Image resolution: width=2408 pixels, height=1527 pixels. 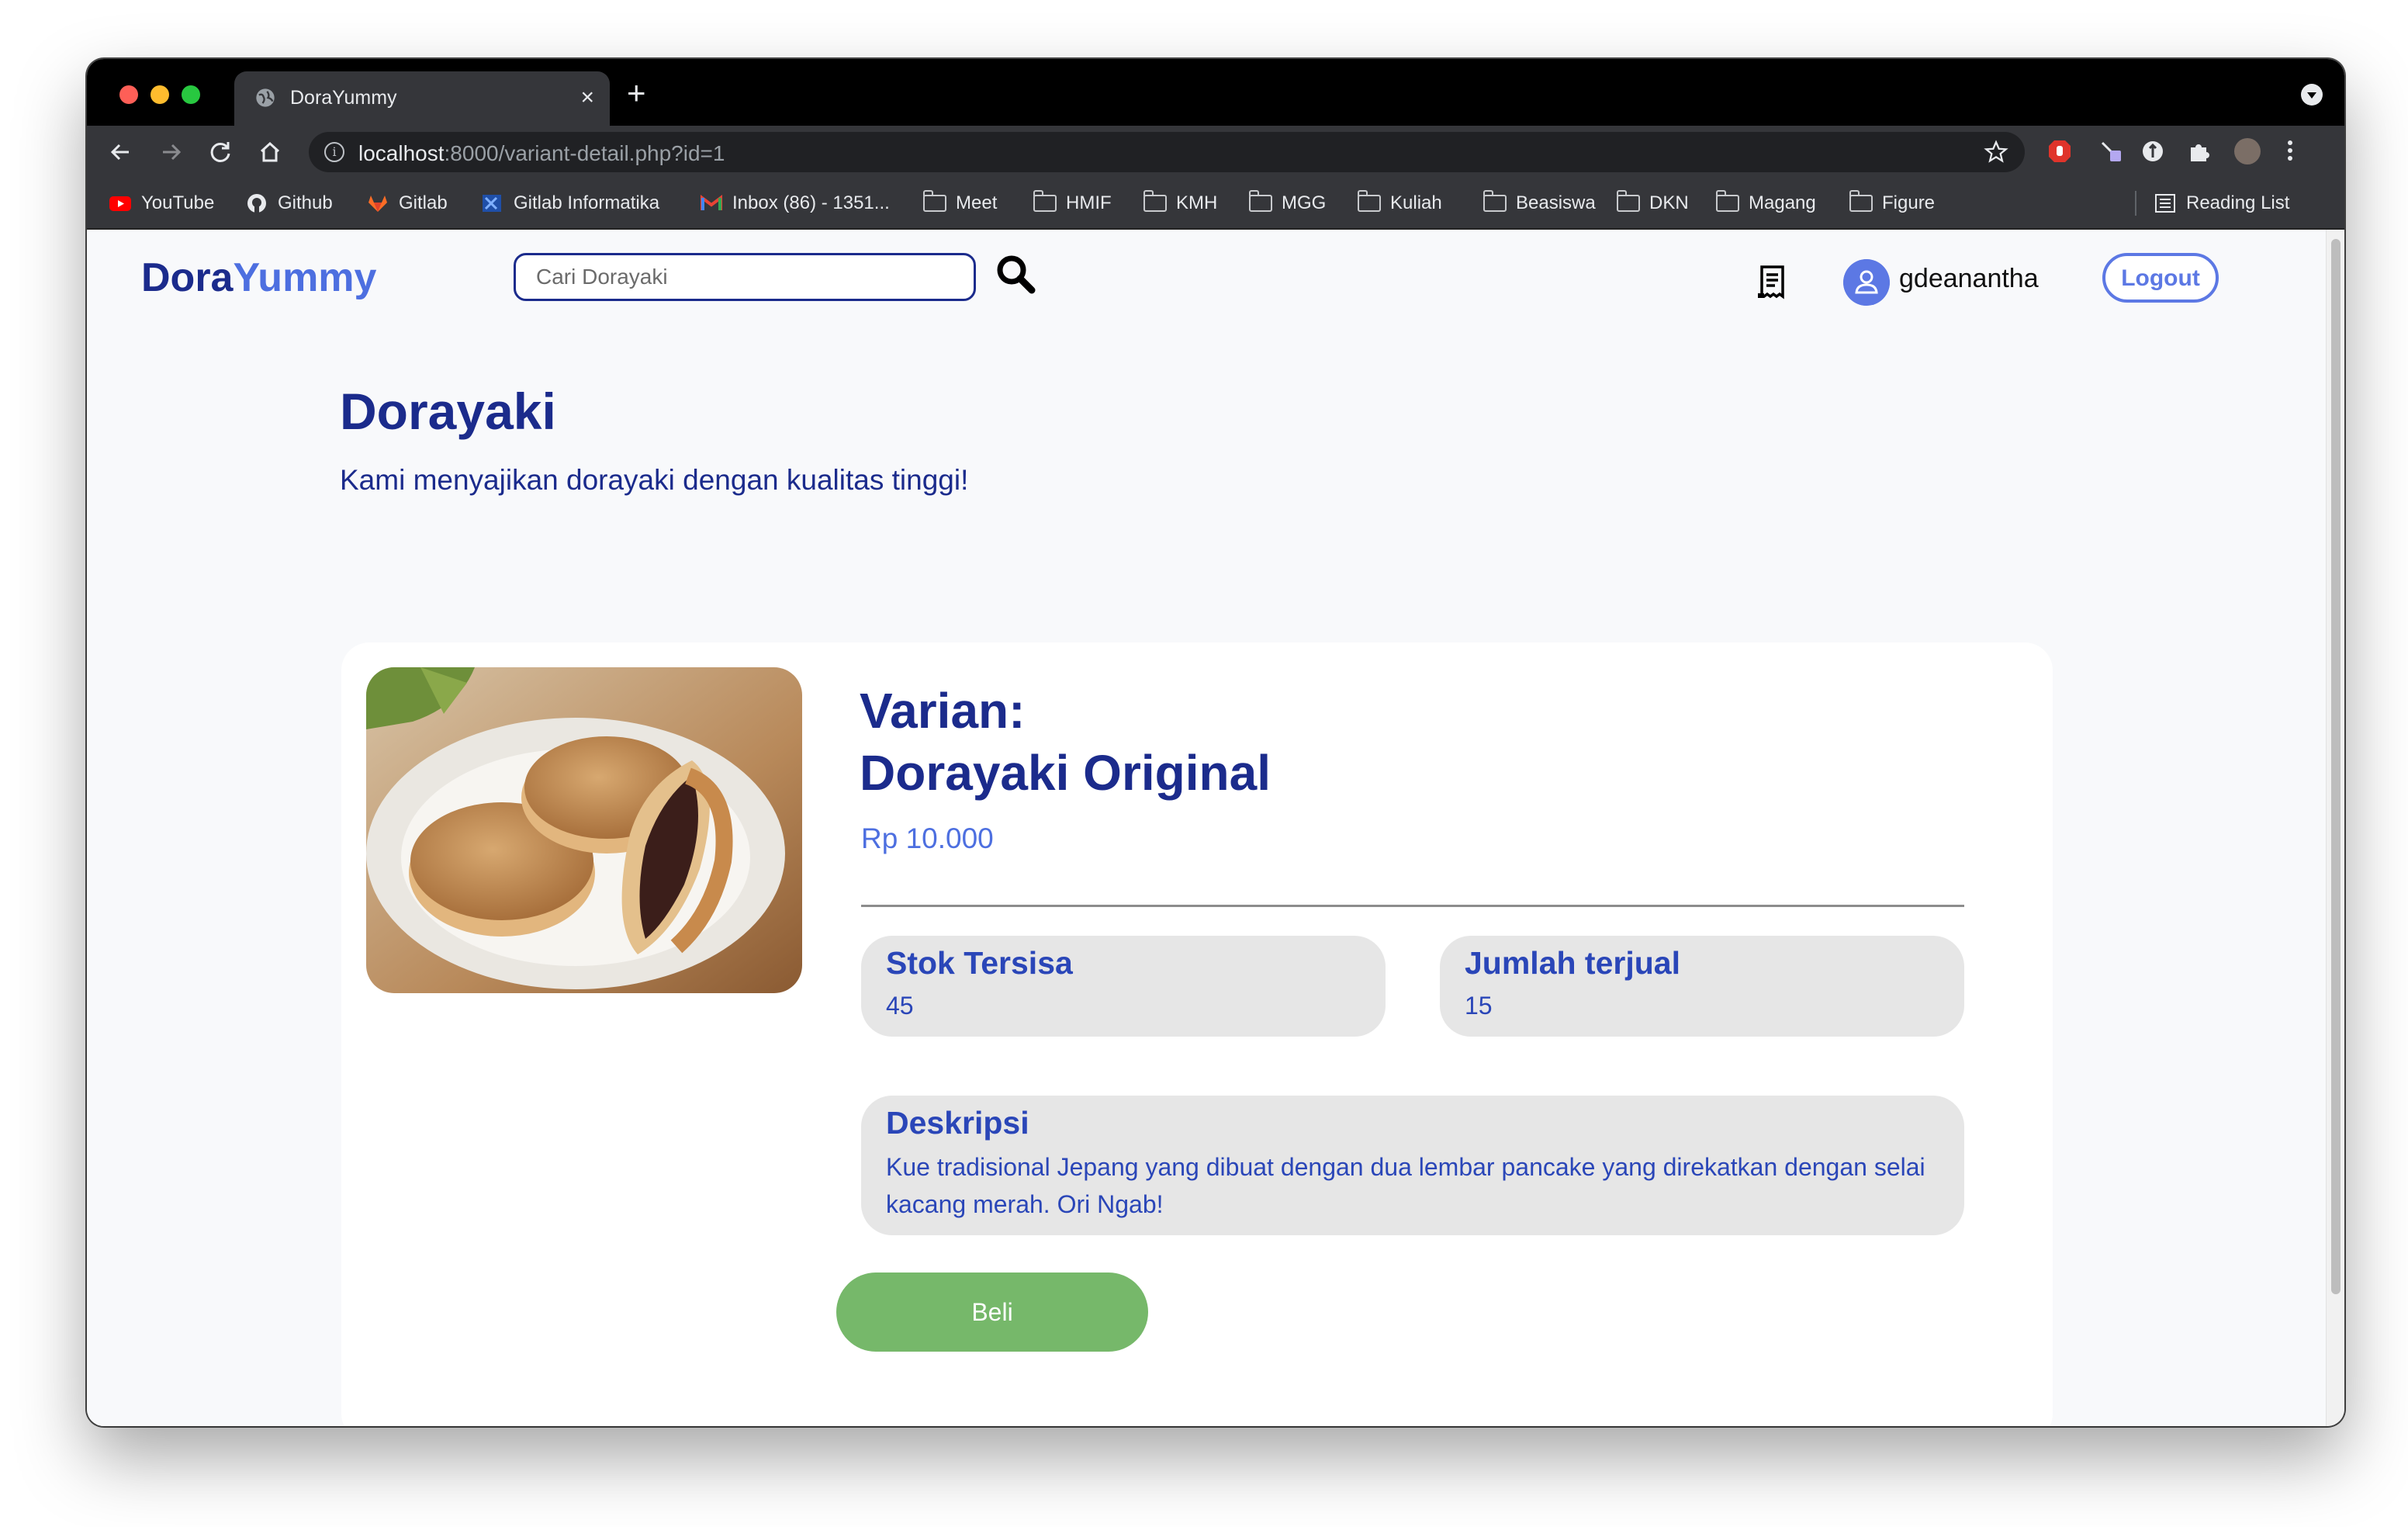 I want to click on sold-value: 15, so click(x=1479, y=1006).